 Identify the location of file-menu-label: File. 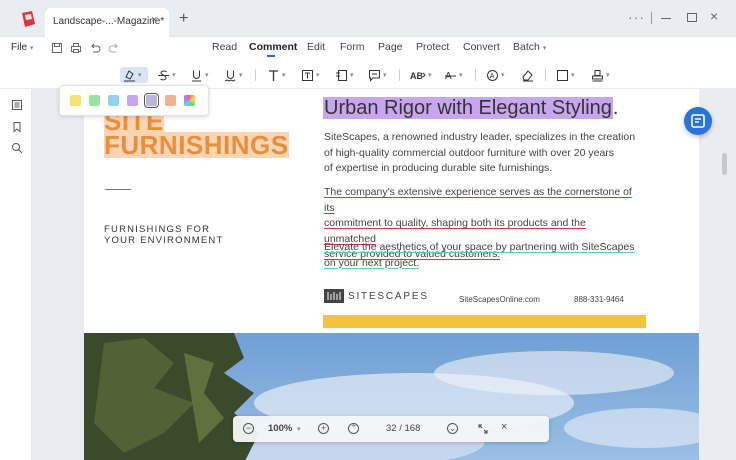
(19, 47).